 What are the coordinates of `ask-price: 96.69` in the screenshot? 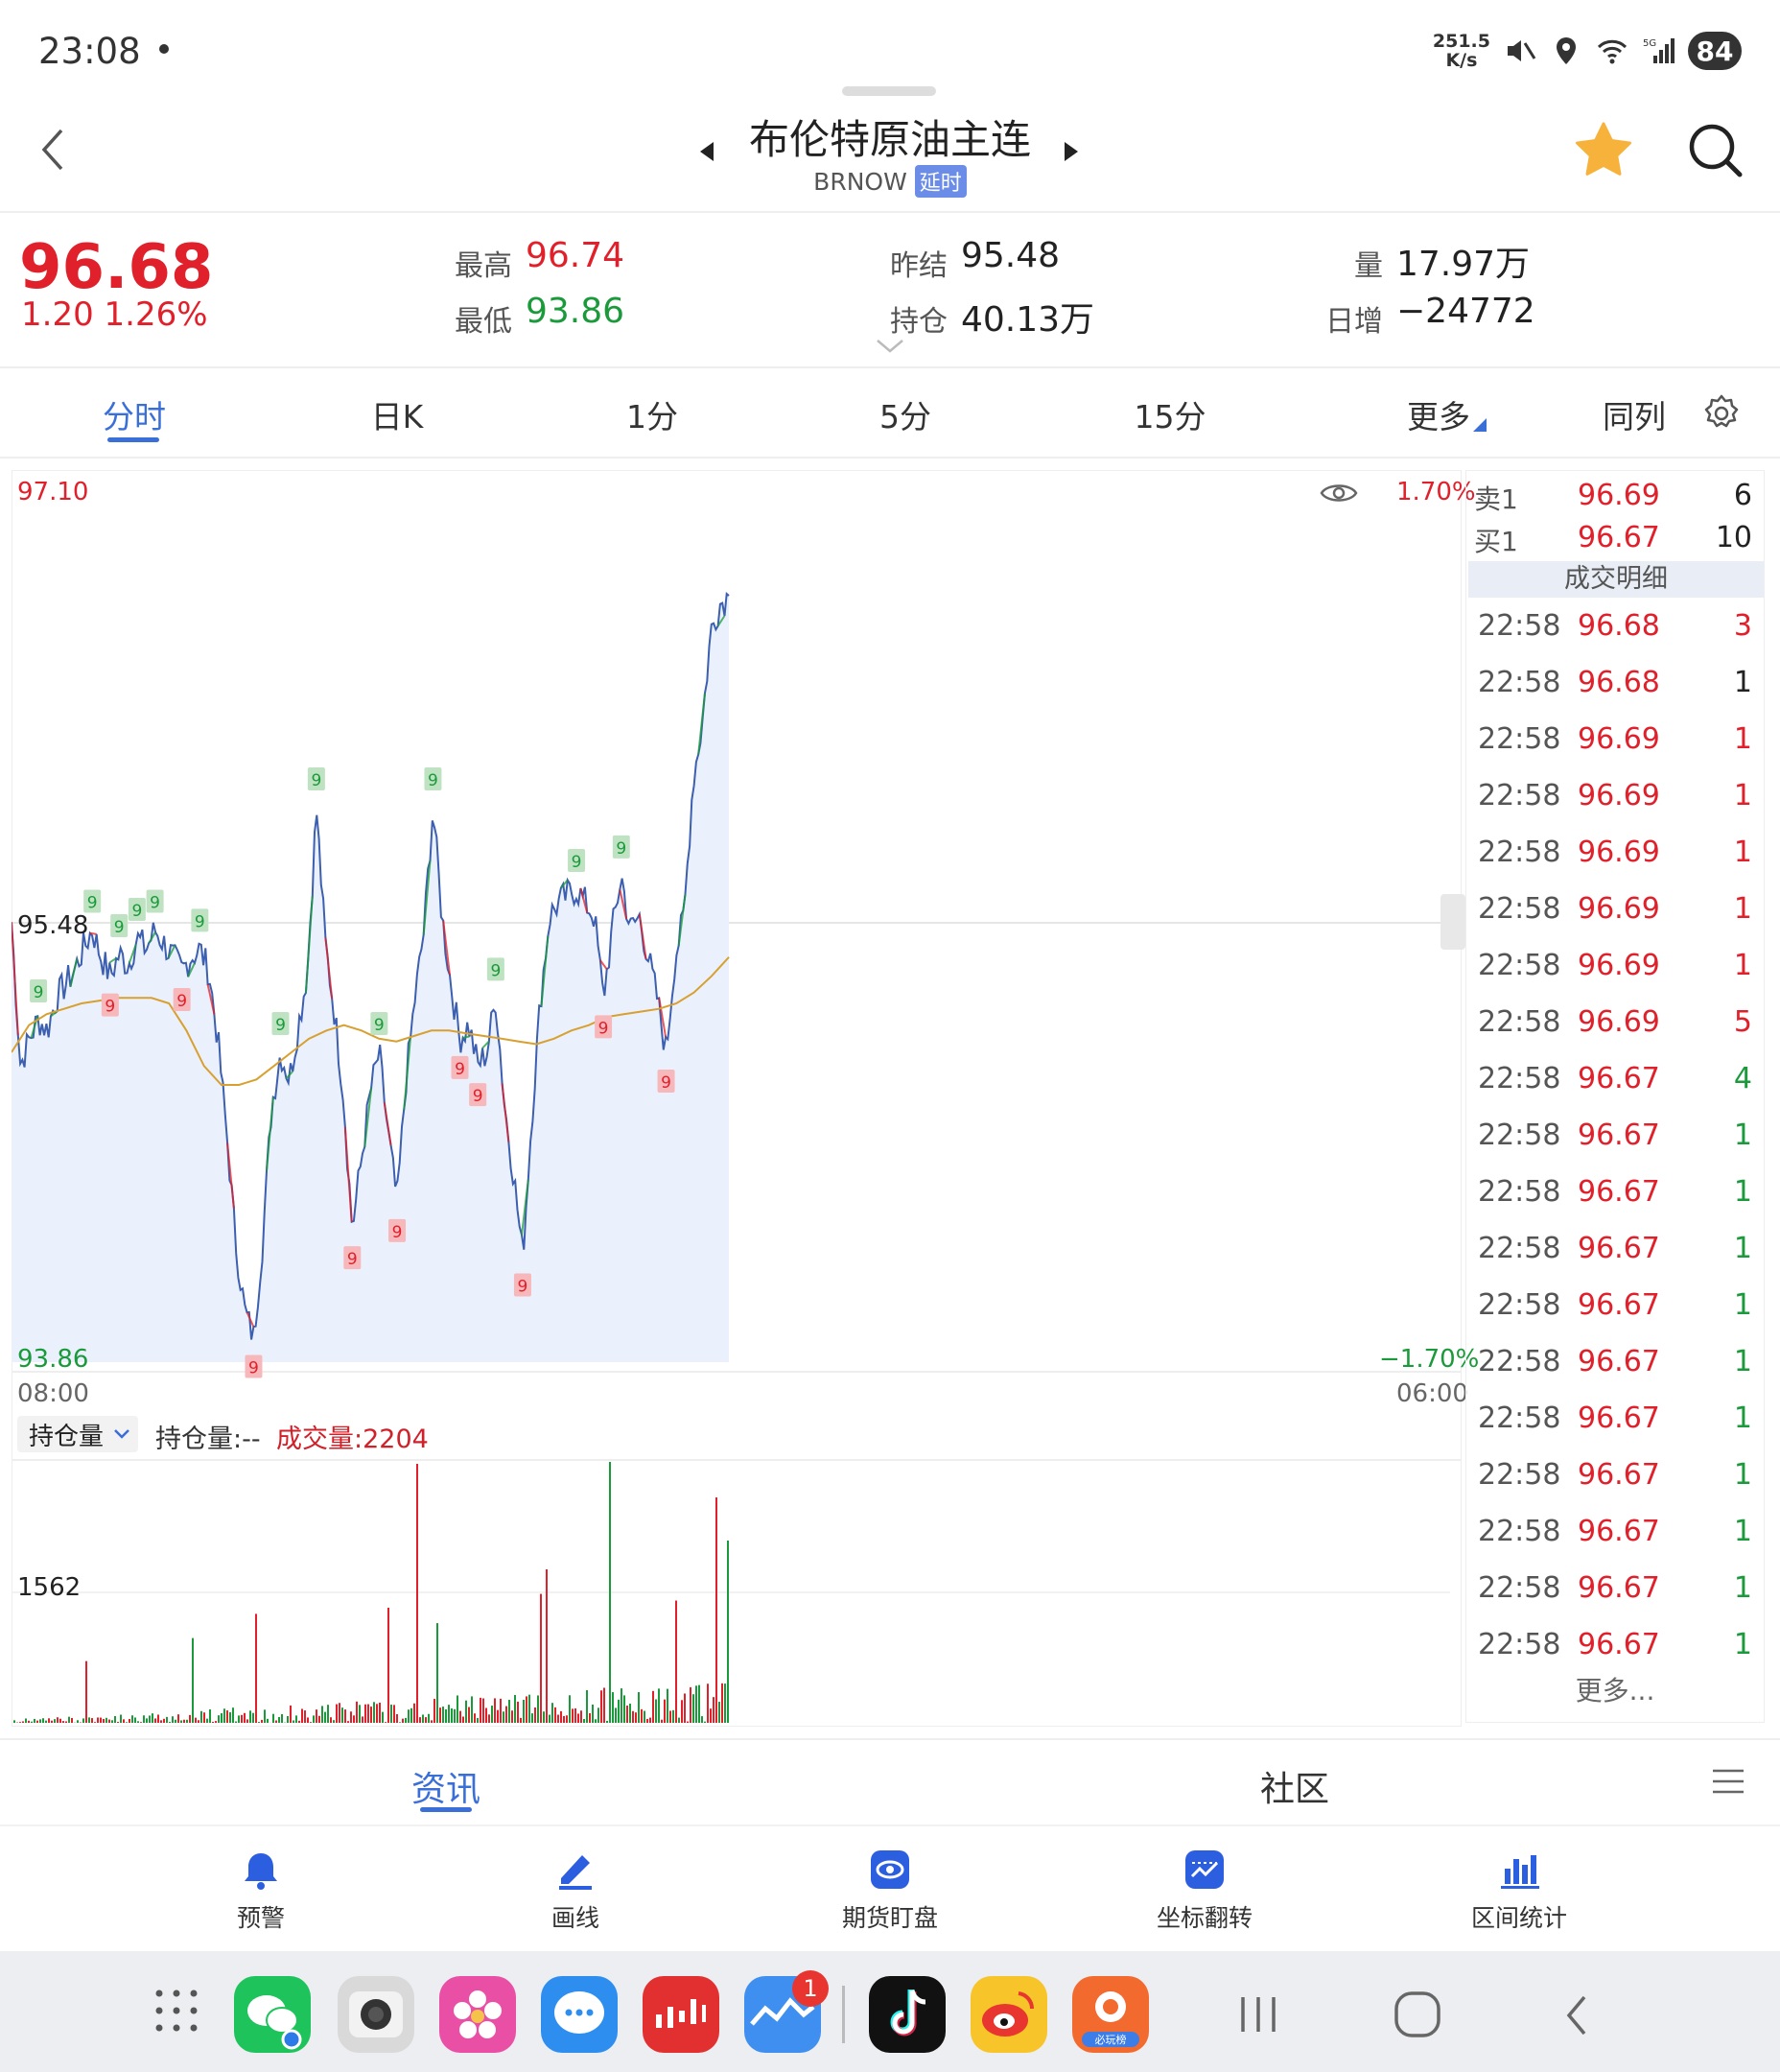 It's located at (1619, 495).